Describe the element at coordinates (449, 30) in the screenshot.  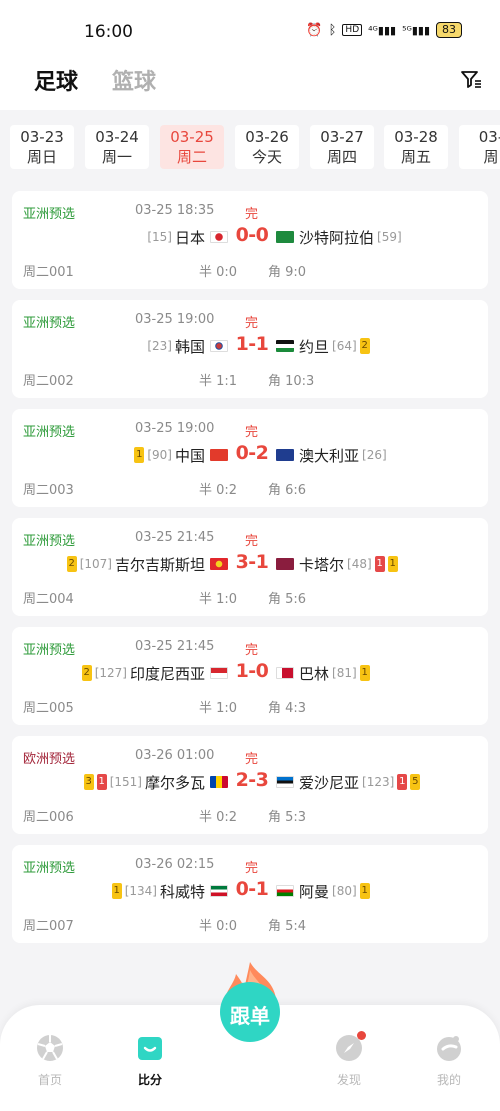
I see `battery-icon: 83` at that location.